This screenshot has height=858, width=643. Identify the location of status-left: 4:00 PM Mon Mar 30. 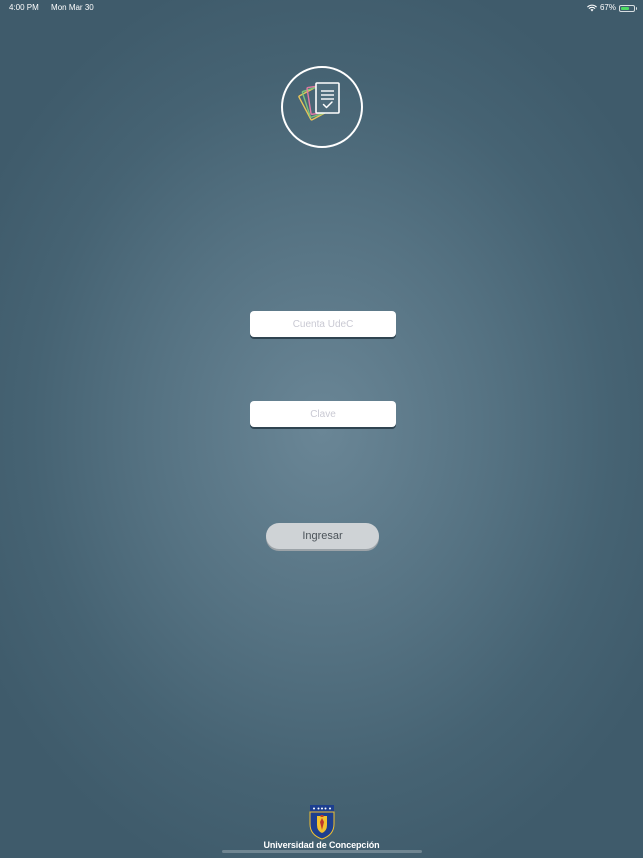
(51, 8).